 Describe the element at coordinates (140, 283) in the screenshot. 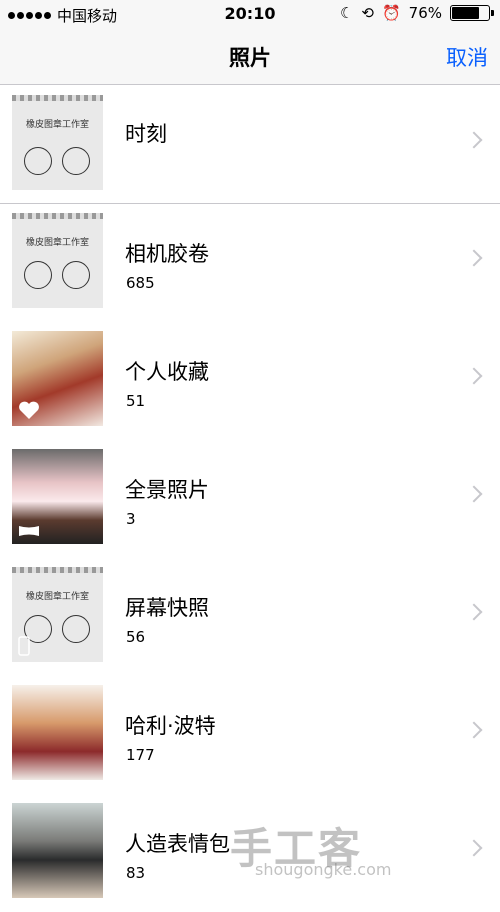

I see `album-count: 685` at that location.